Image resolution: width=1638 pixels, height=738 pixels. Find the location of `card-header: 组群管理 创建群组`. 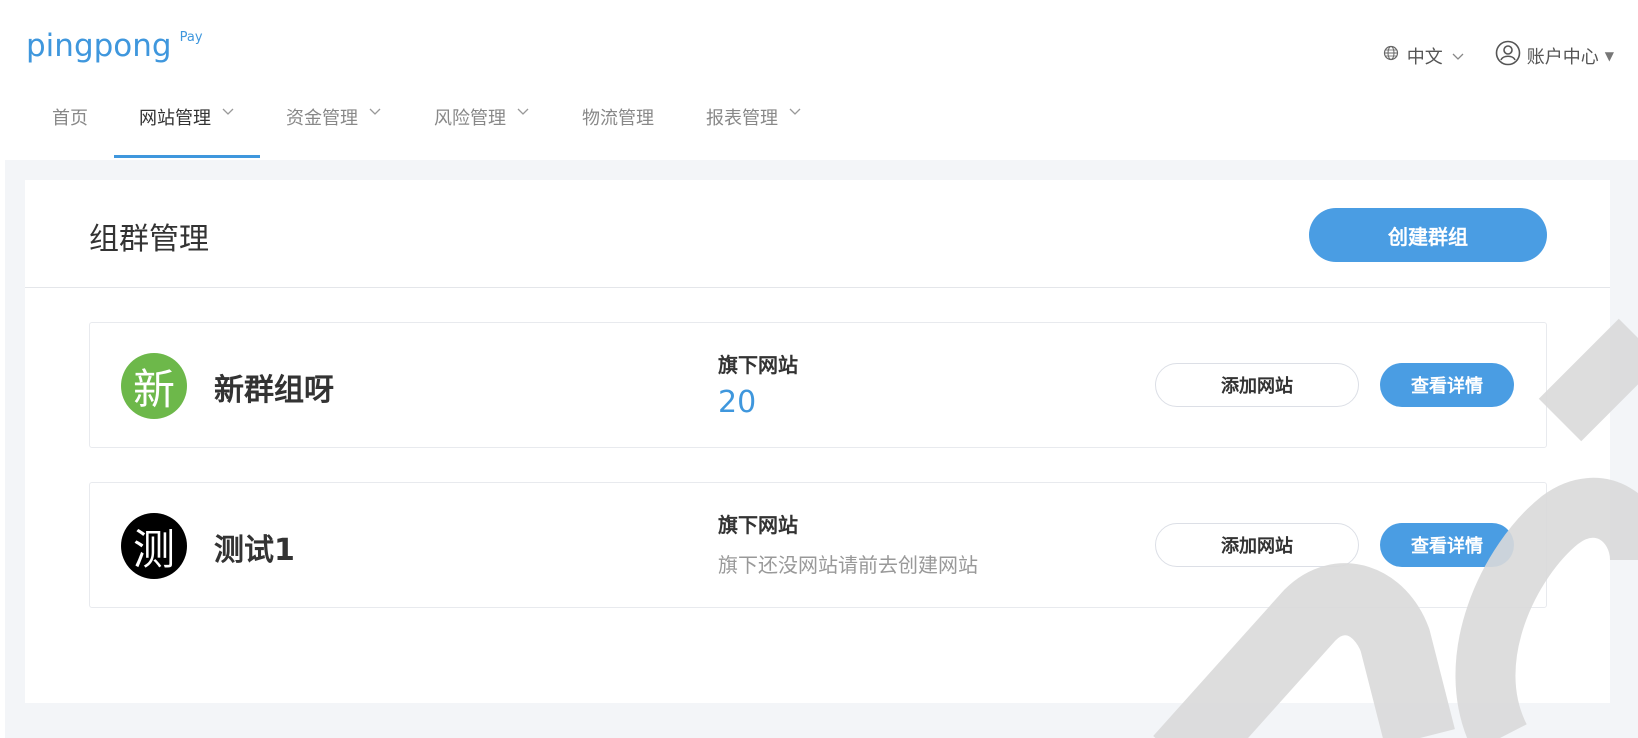

card-header: 组群管理 创建群组 is located at coordinates (817, 234).